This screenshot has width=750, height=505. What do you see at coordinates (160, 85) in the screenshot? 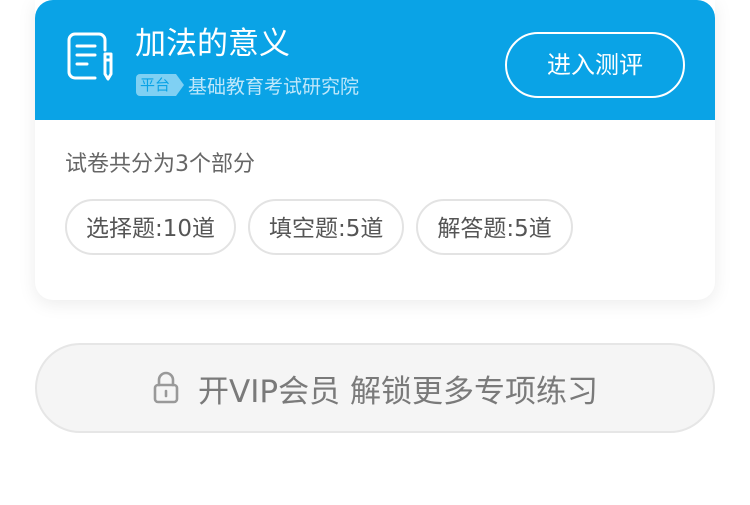
I see `platform-tag: 平台` at bounding box center [160, 85].